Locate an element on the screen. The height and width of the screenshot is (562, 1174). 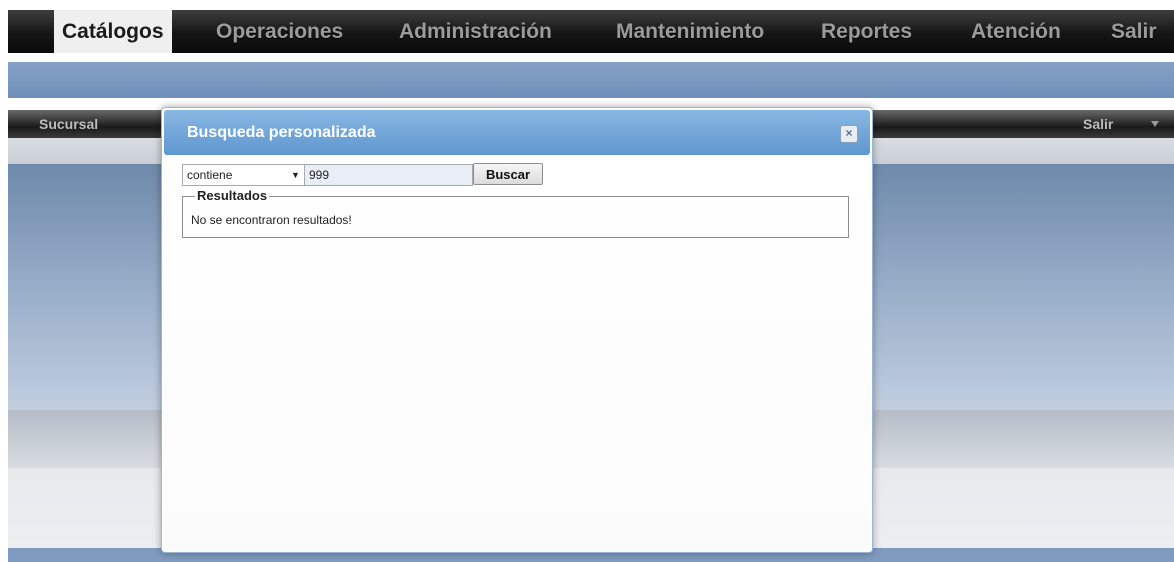
results-message: No se encontraron resultados! is located at coordinates (271, 220).